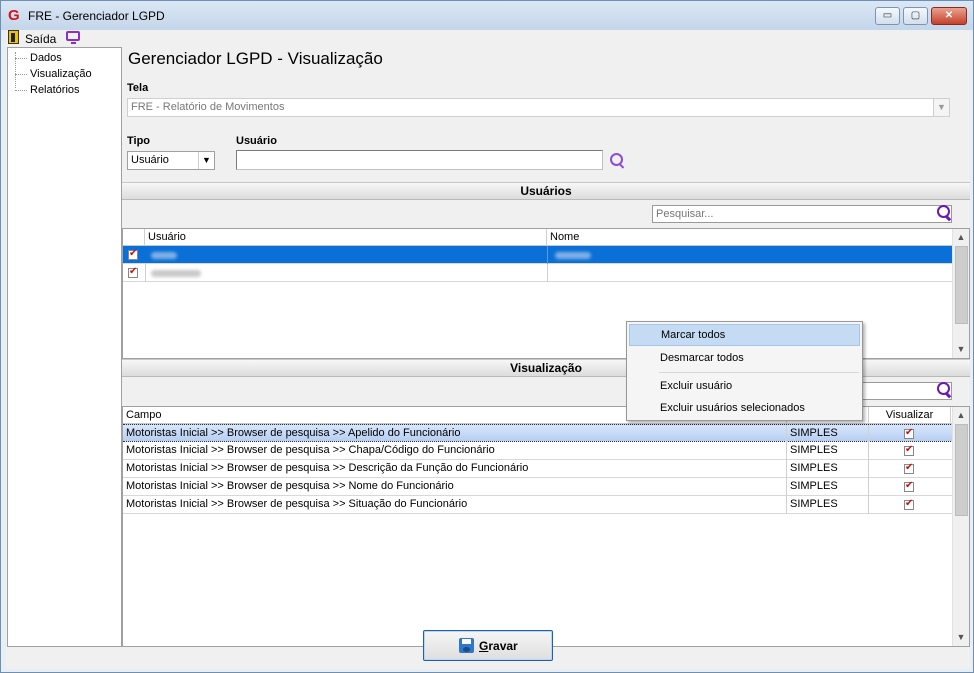  Describe the element at coordinates (52, 74) in the screenshot. I see `tree-item-visualizacao: Visualização` at that location.